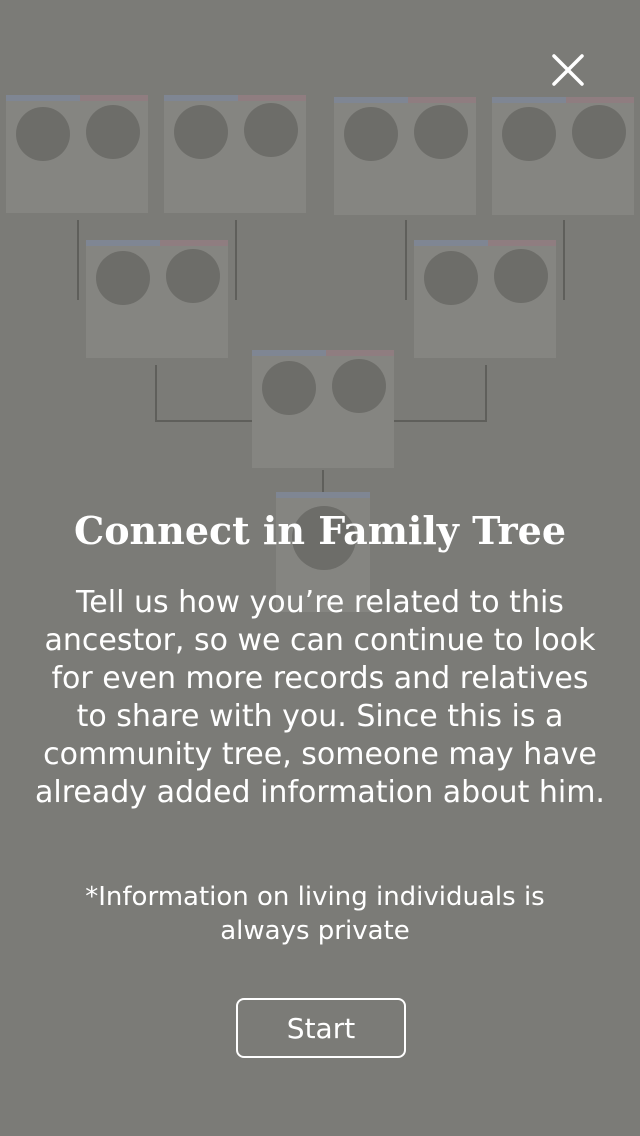 This screenshot has height=1136, width=640. I want to click on close-icon, so click(568, 70).